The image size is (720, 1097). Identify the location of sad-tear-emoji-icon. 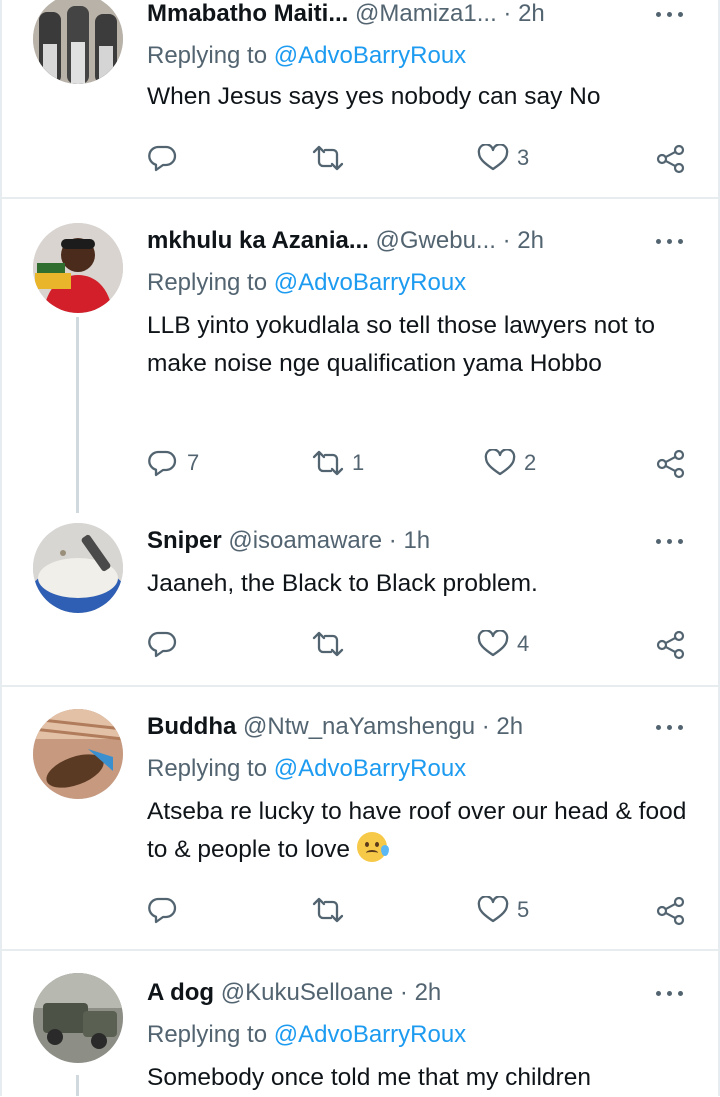
(372, 847).